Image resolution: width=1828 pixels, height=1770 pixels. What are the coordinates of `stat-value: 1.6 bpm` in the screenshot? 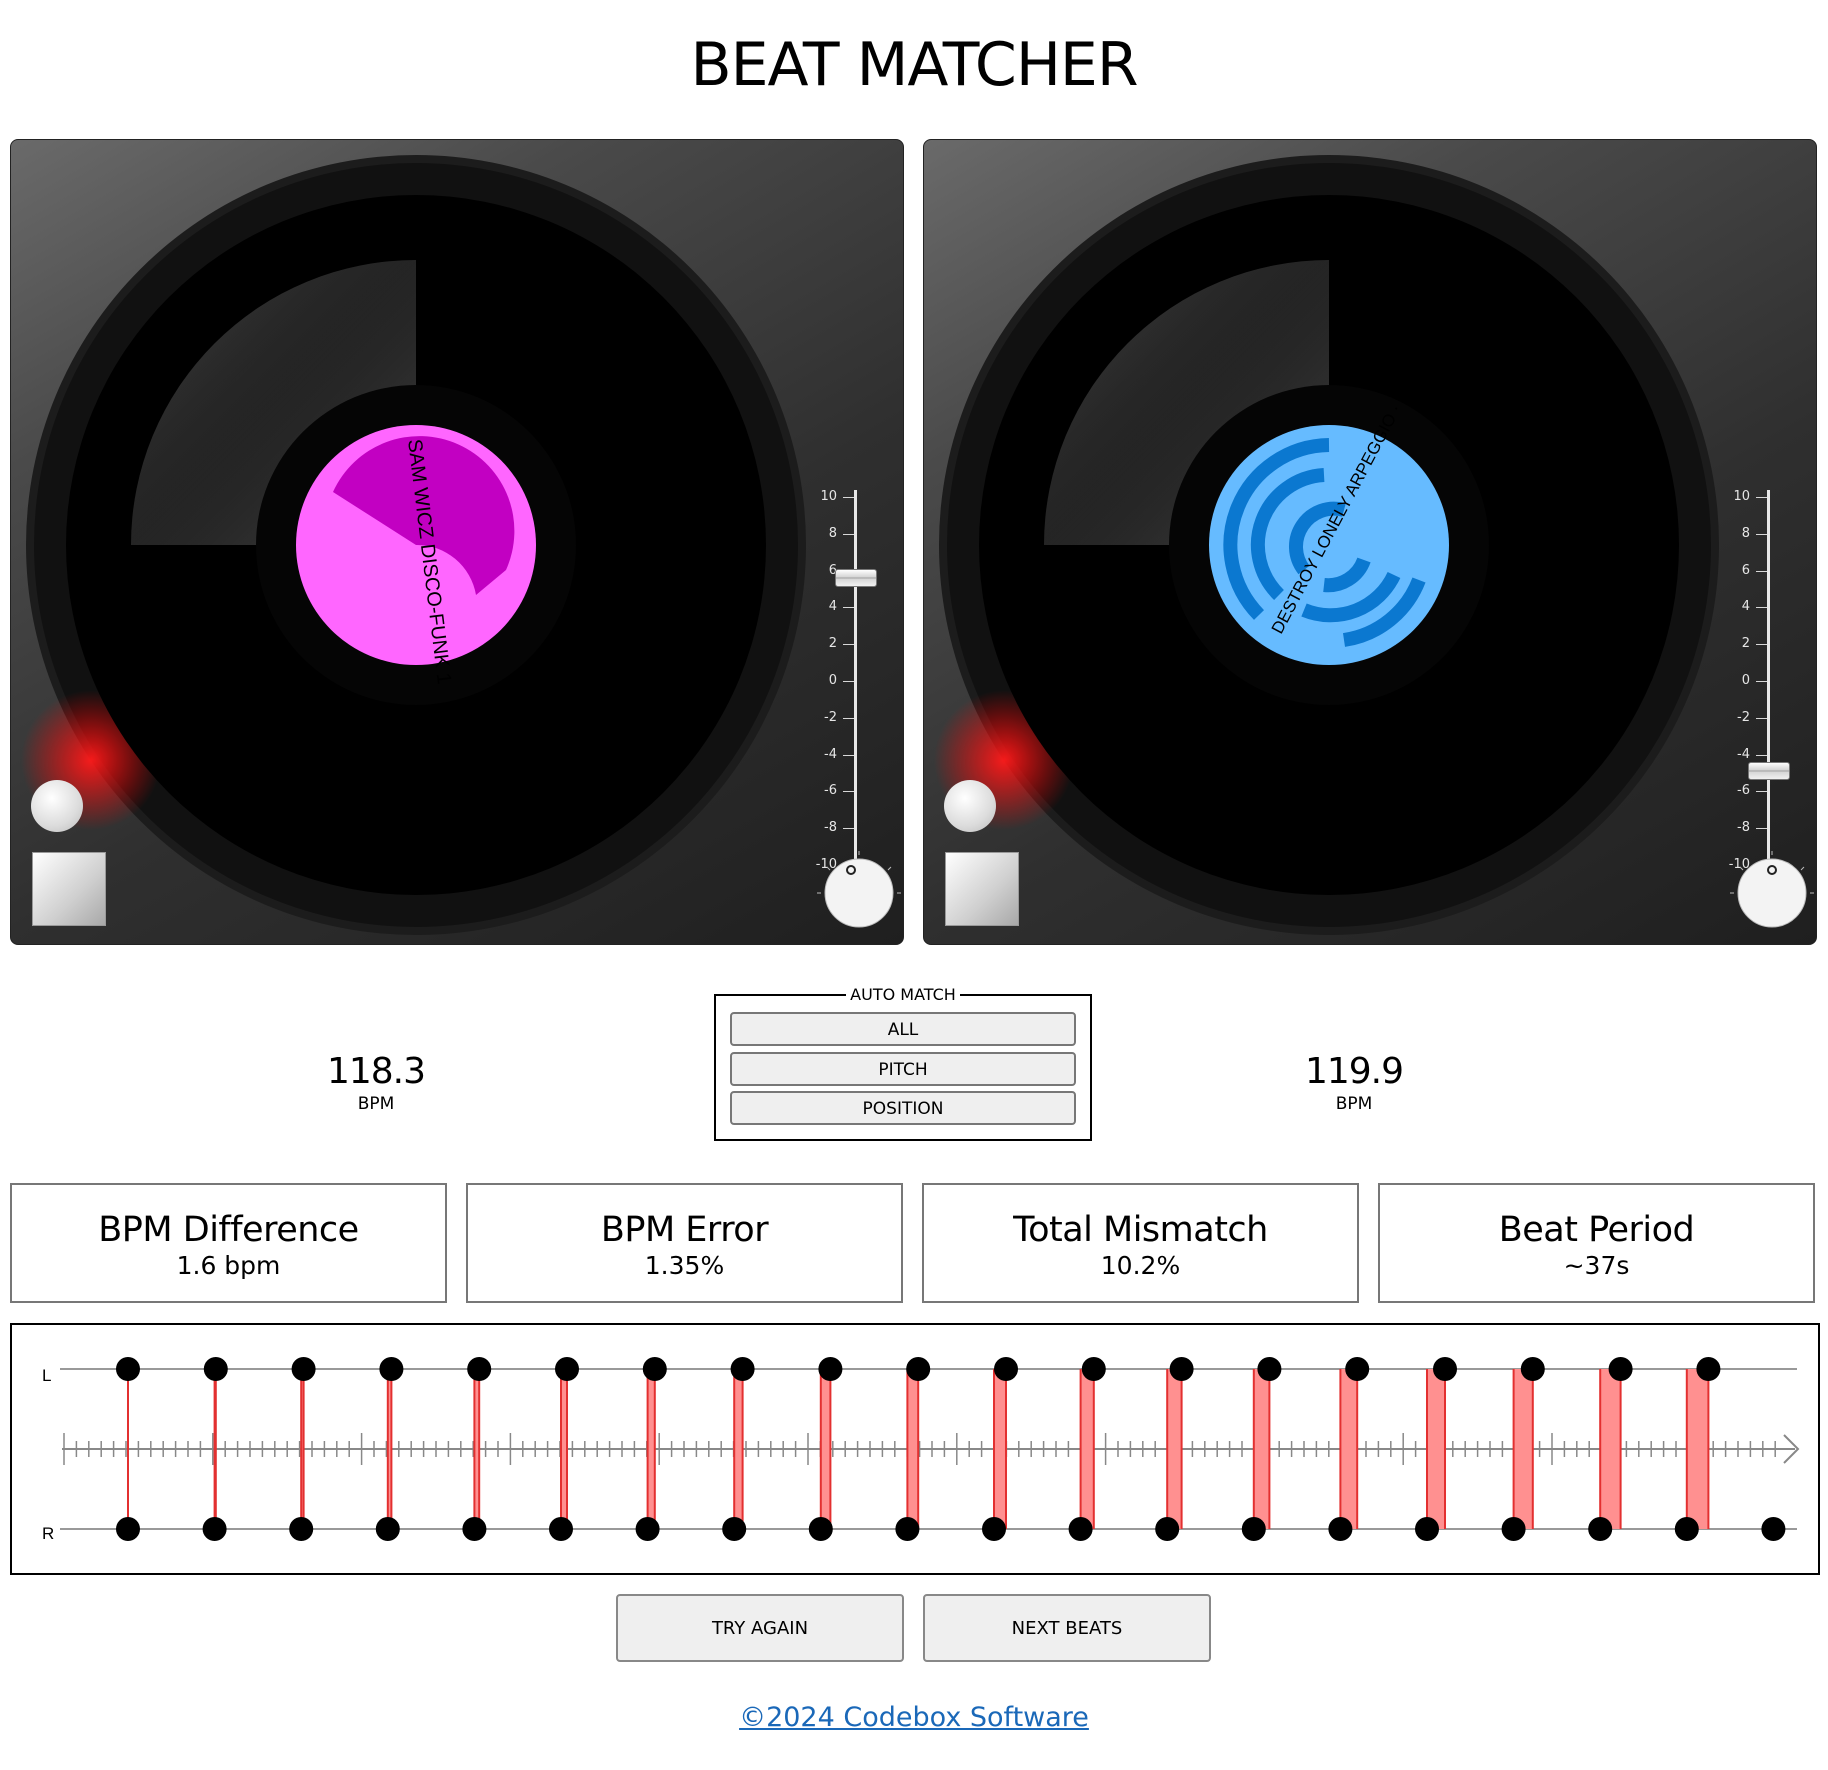 It's located at (228, 1265).